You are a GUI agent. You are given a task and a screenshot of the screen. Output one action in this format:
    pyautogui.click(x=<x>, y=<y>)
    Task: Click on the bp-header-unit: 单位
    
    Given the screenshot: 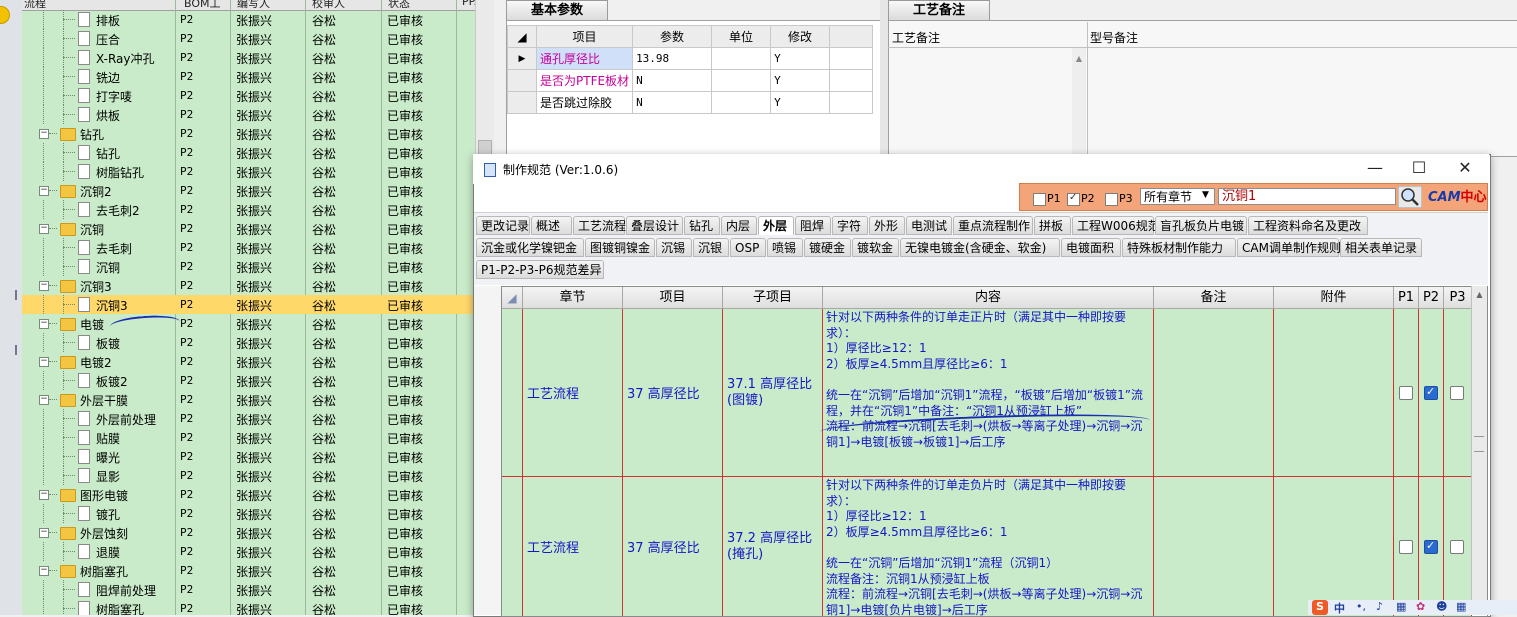 What is the action you would take?
    pyautogui.click(x=741, y=36)
    